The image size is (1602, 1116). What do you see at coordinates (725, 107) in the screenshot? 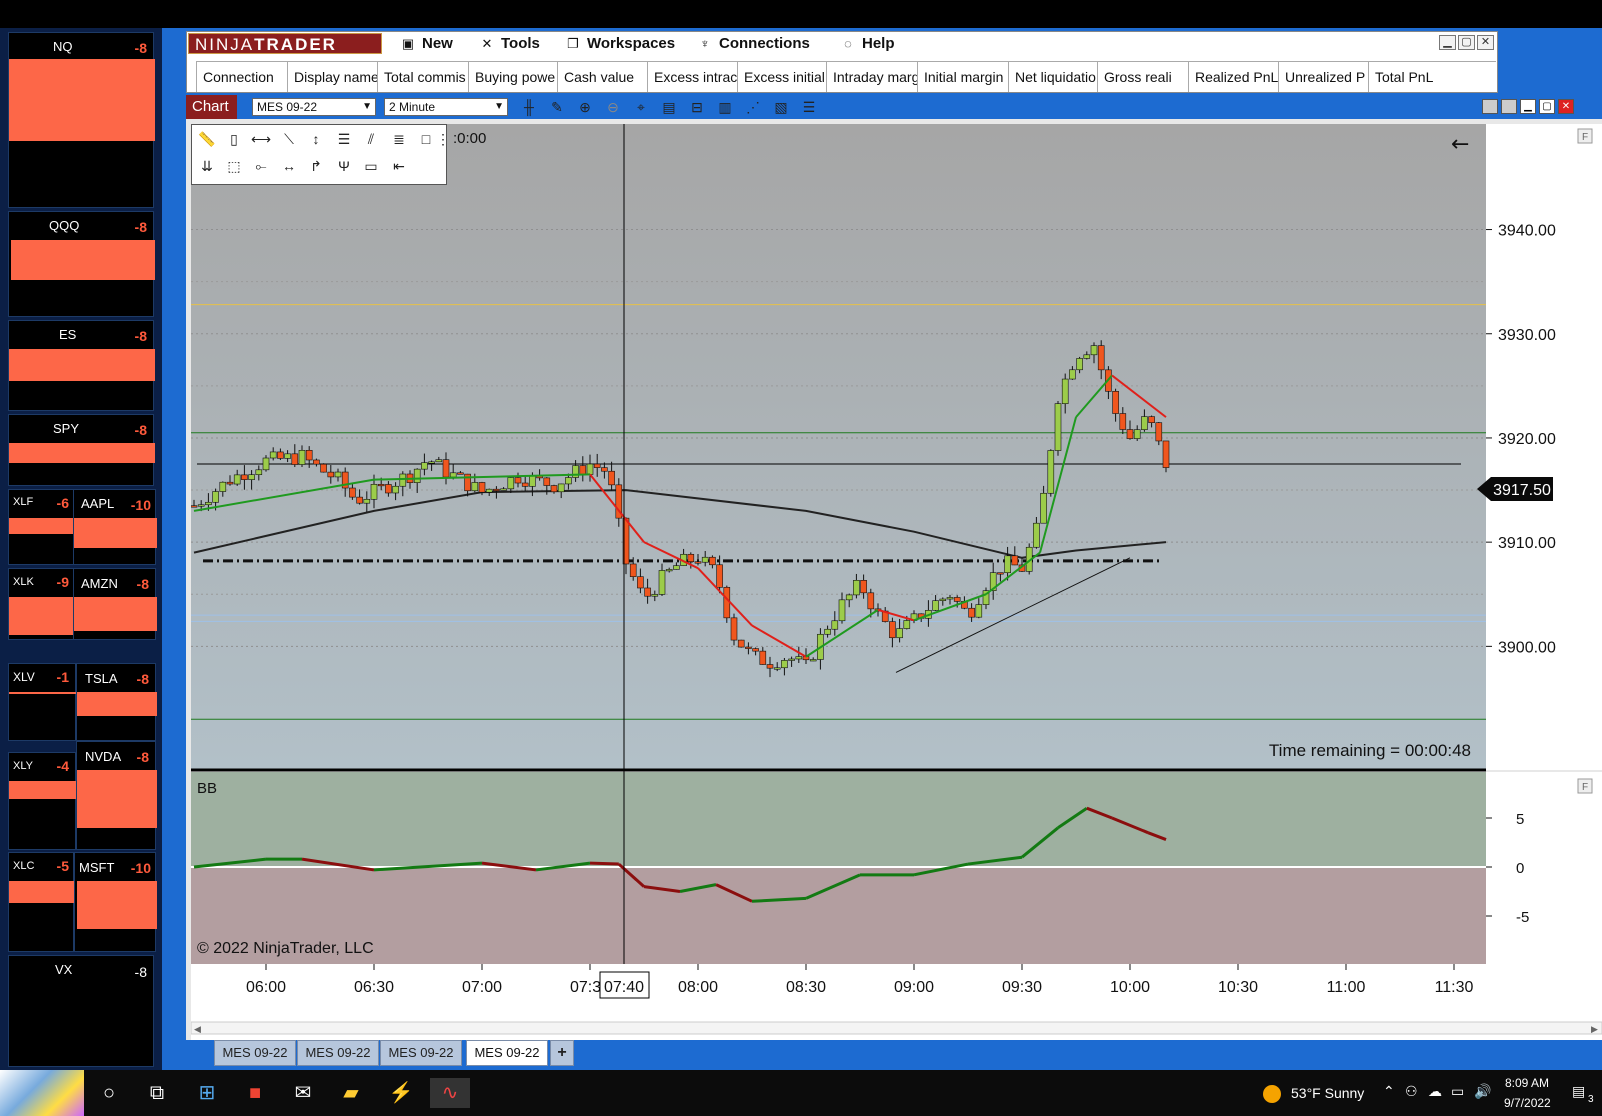
I see `indicators-icon: ▥` at bounding box center [725, 107].